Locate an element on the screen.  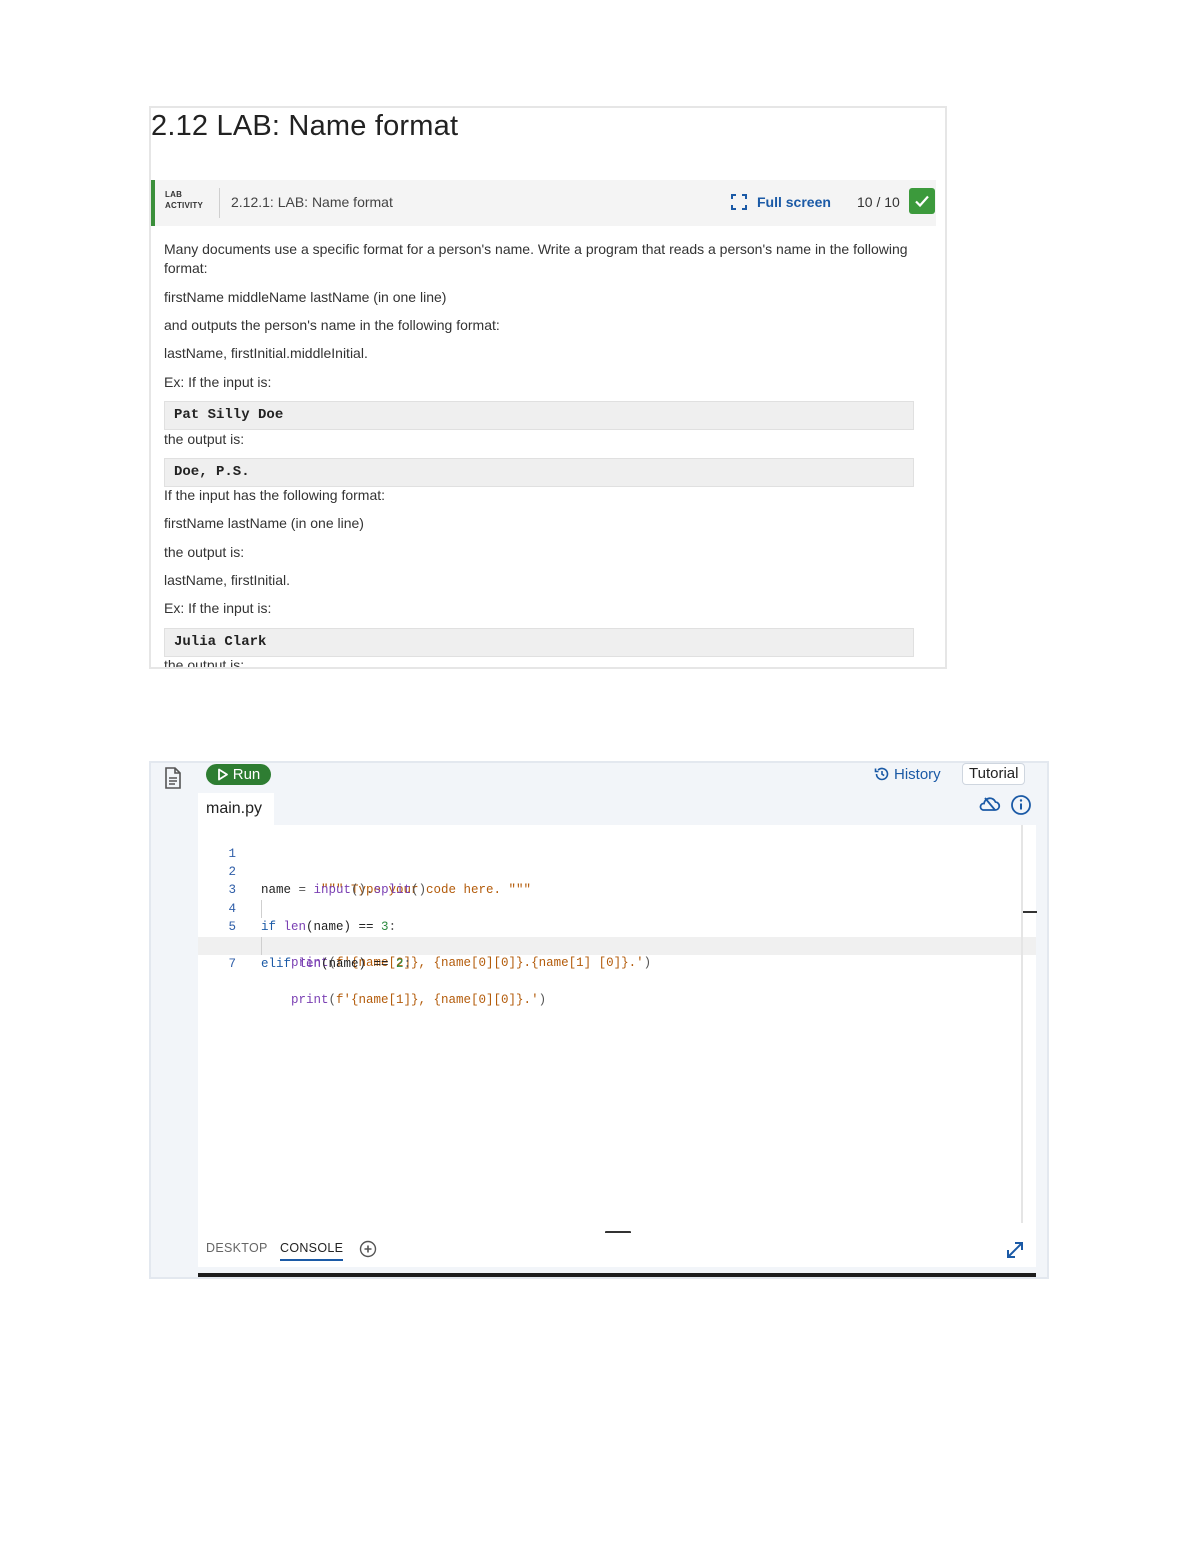
code-token: elif is located at coordinates (280, 964).